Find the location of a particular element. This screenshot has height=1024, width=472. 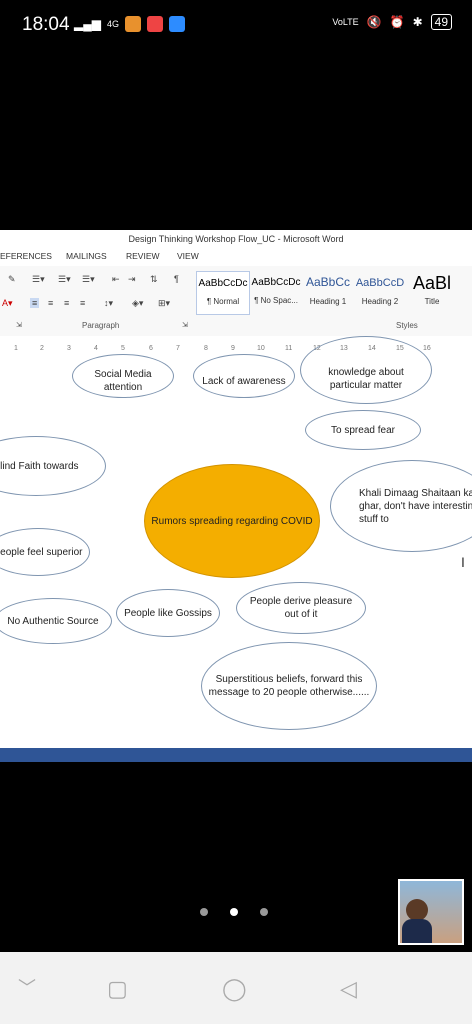

zoom-icon is located at coordinates (176, 24).